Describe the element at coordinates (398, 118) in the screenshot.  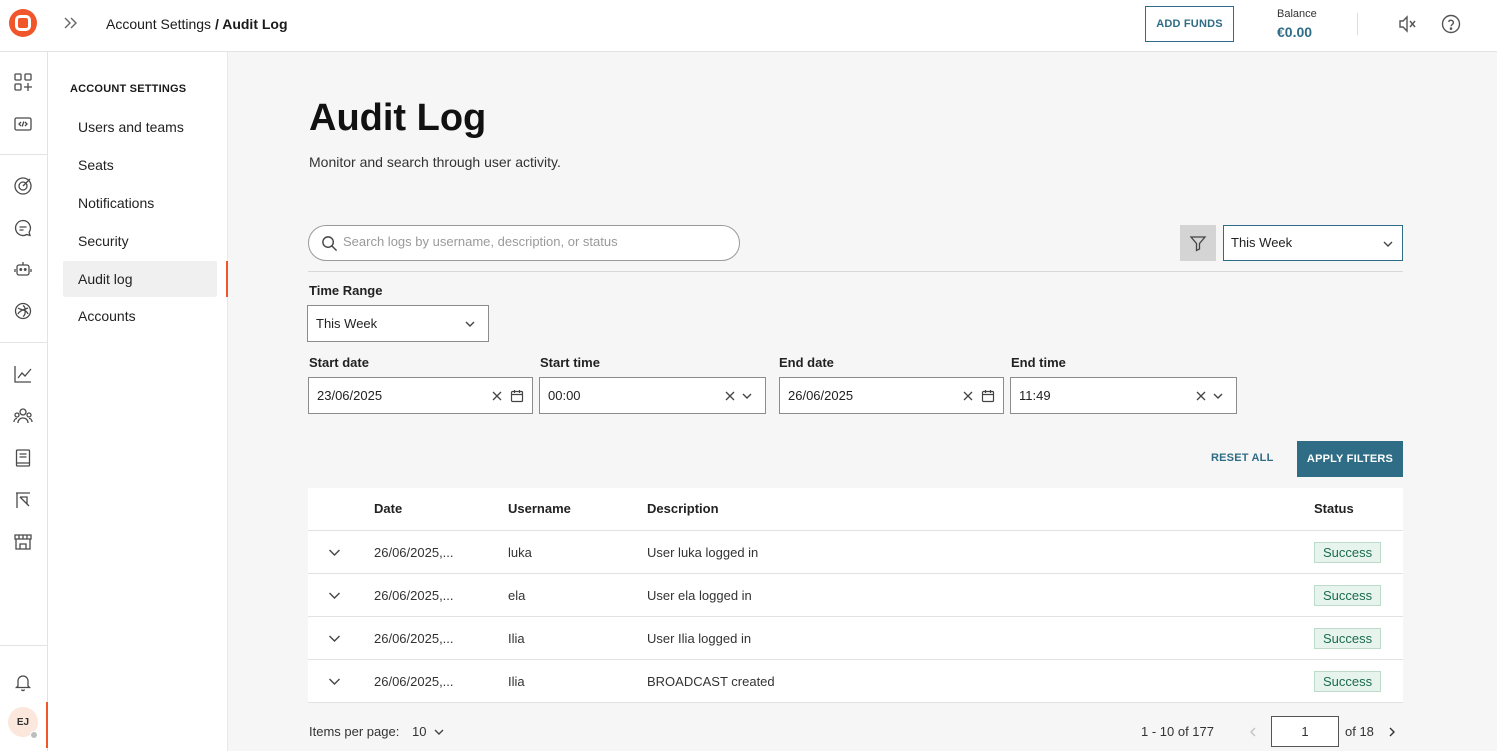
I see `page-title: Audit Log` at that location.